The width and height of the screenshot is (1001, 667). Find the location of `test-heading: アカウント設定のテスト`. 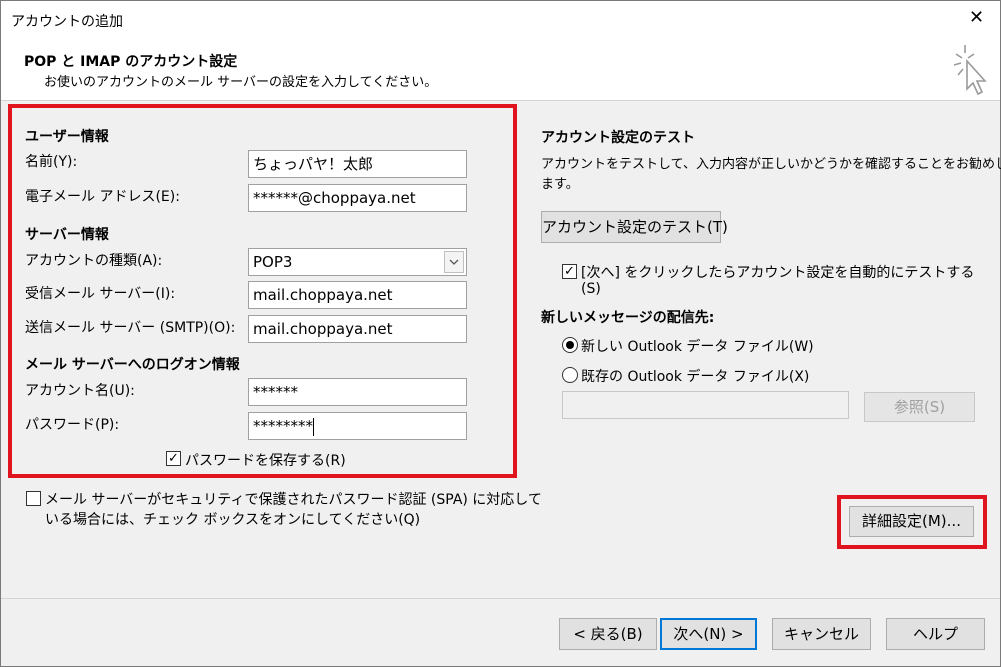

test-heading: アカウント設定のテスト is located at coordinates (618, 138).